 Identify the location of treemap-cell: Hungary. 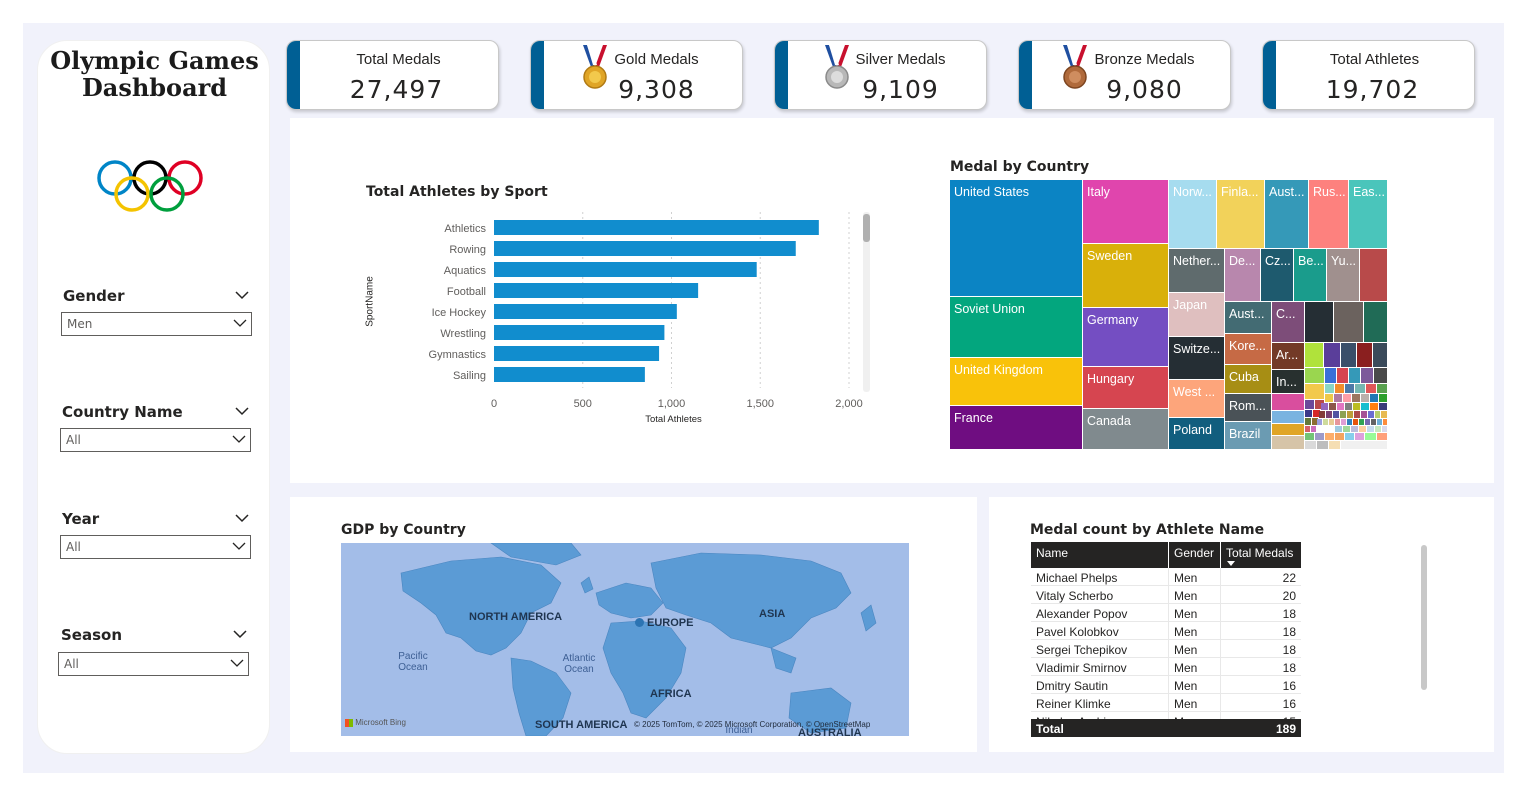
(1126, 388).